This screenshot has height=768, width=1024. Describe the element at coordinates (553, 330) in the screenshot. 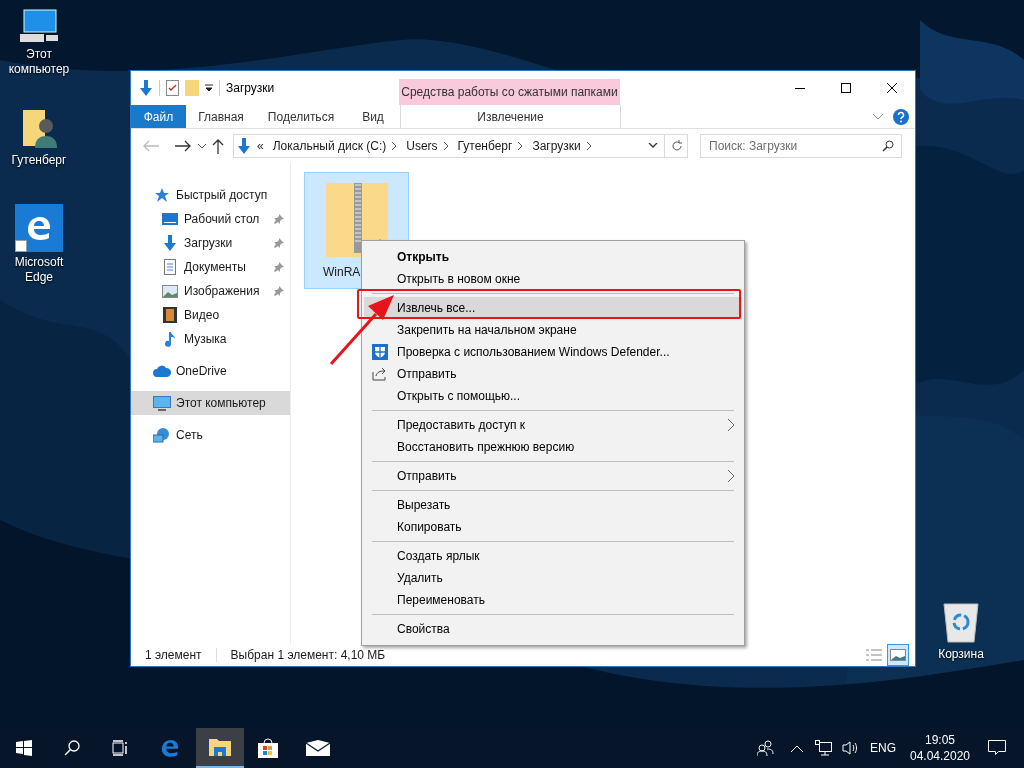

I see `menu-item: Закрепить на начальном экране` at that location.